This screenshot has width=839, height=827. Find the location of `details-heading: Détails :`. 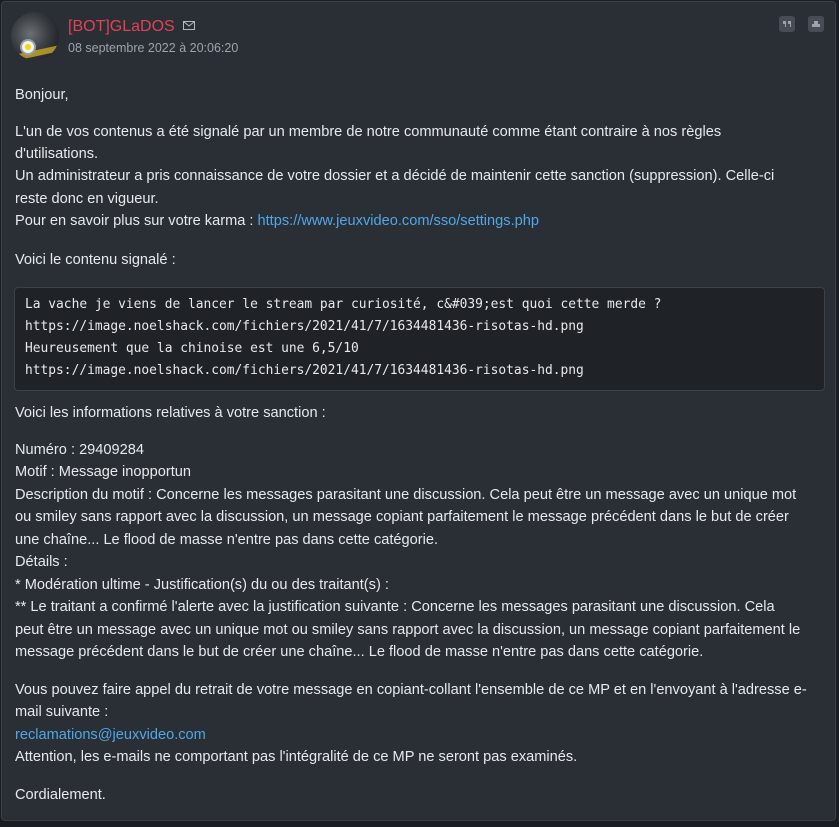

details-heading: Détails : is located at coordinates (41, 562).